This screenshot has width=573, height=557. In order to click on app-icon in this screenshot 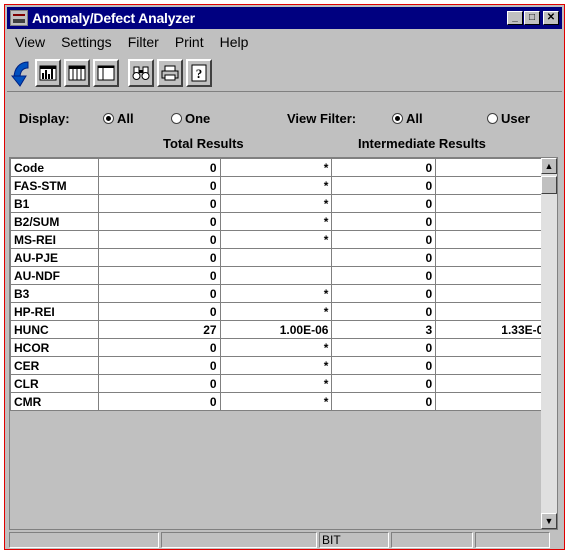, I will do `click(19, 18)`.